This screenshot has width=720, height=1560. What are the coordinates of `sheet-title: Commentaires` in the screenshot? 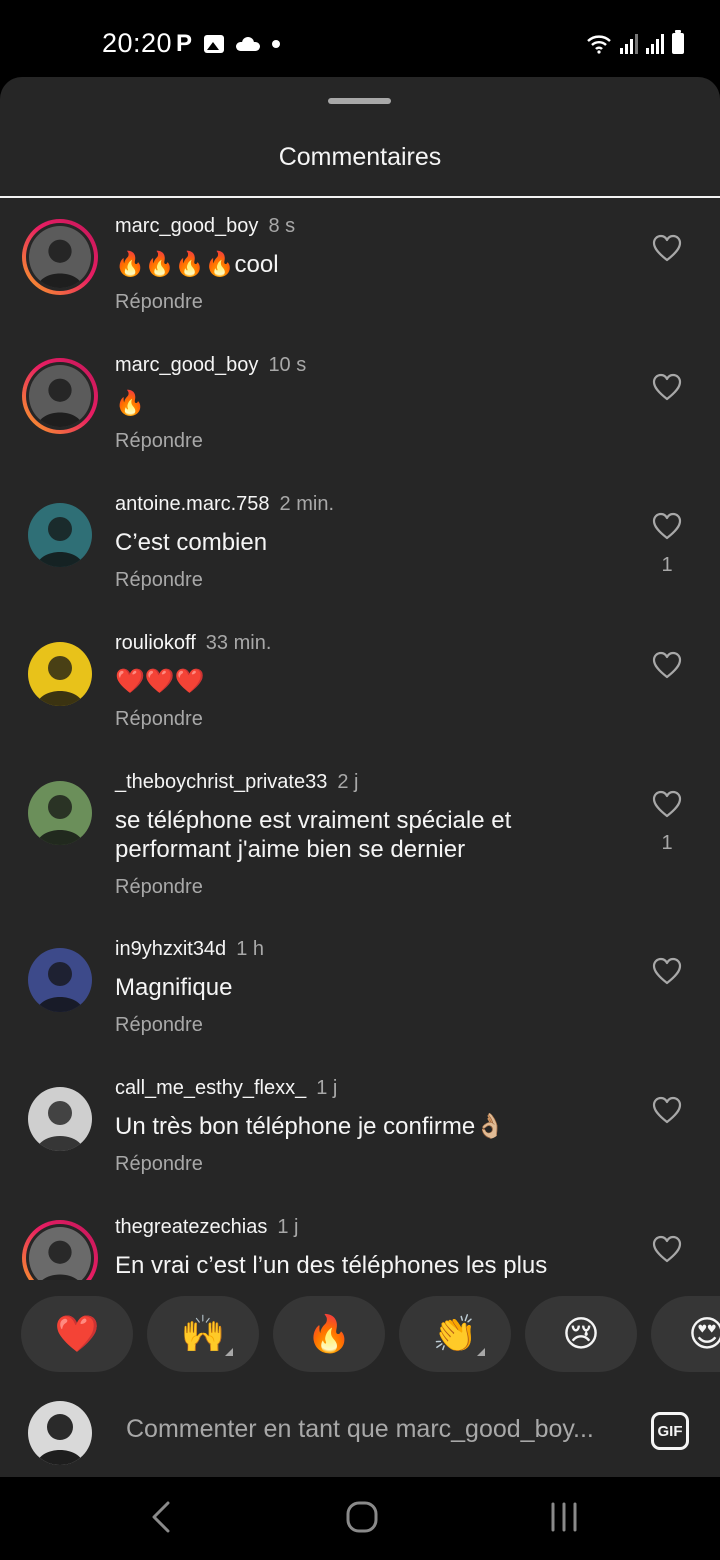 It's located at (360, 157).